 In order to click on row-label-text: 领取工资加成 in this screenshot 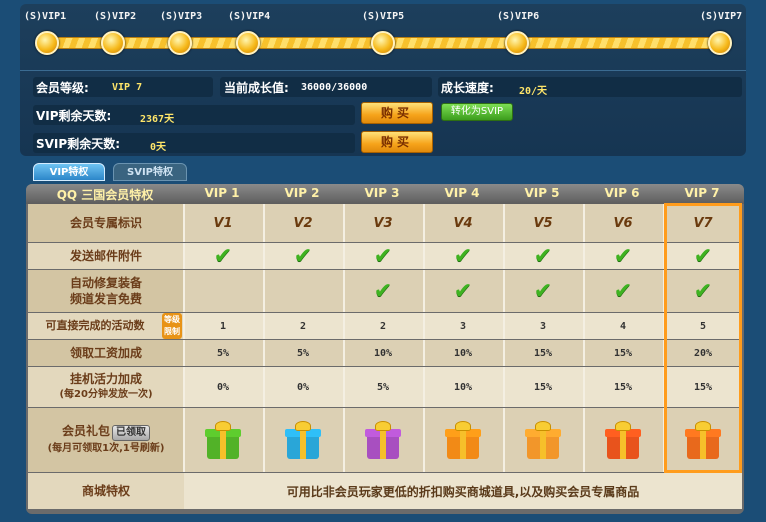, I will do `click(105, 353)`.